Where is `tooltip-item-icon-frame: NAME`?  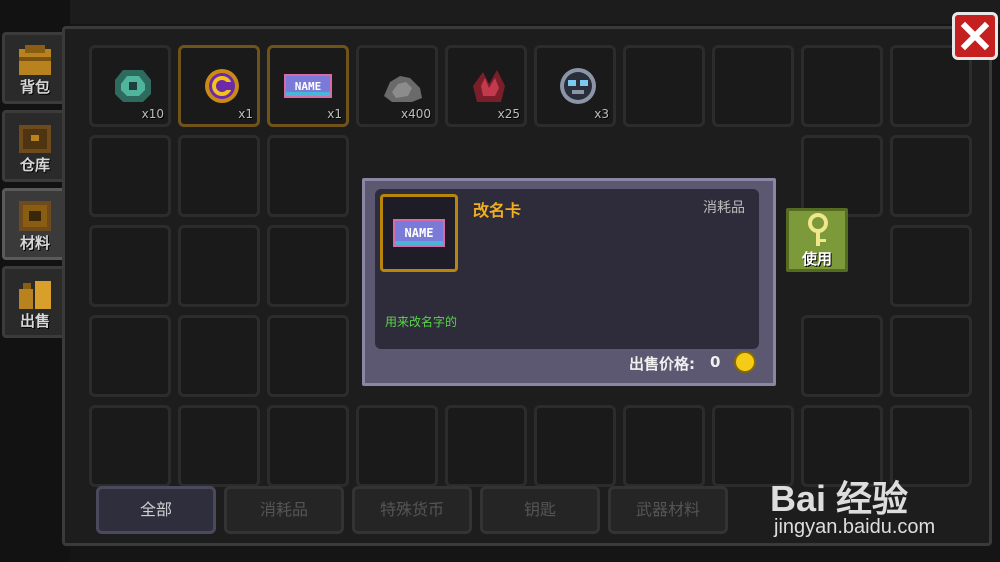 tooltip-item-icon-frame: NAME is located at coordinates (419, 233).